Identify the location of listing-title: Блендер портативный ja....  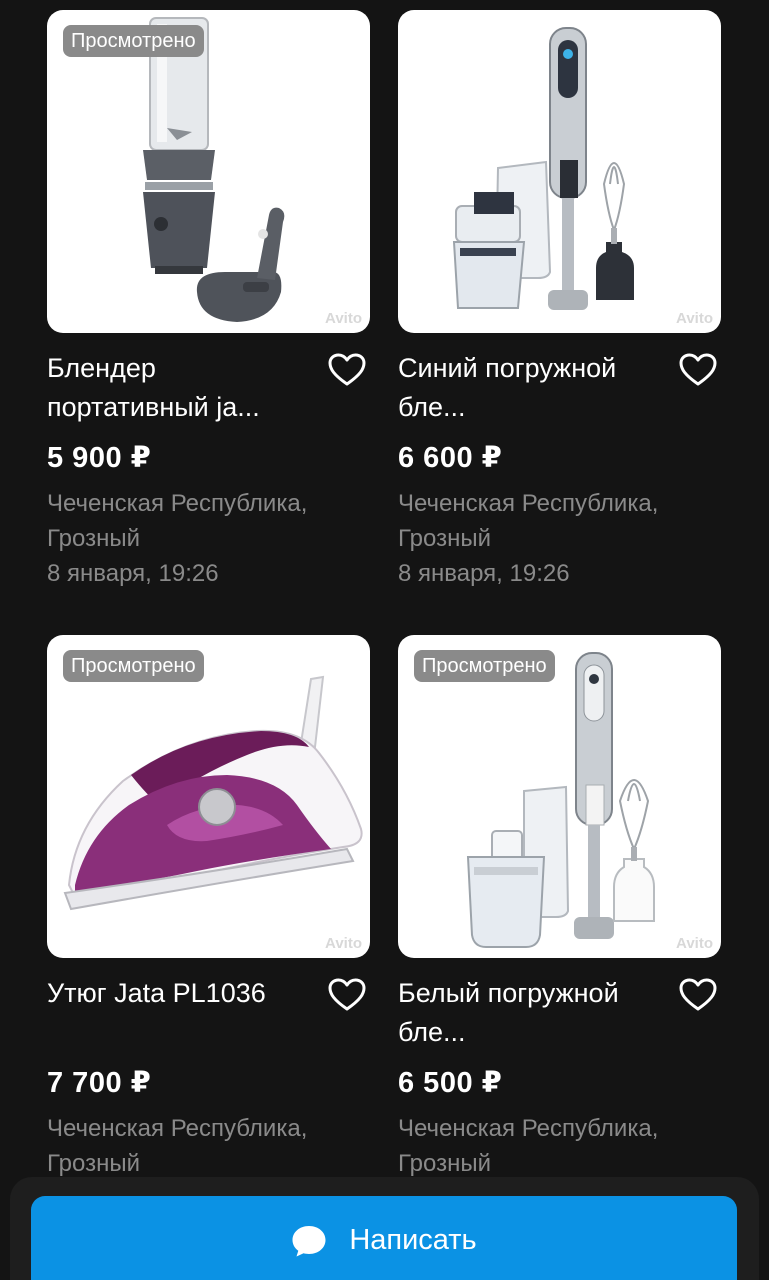
(182, 389).